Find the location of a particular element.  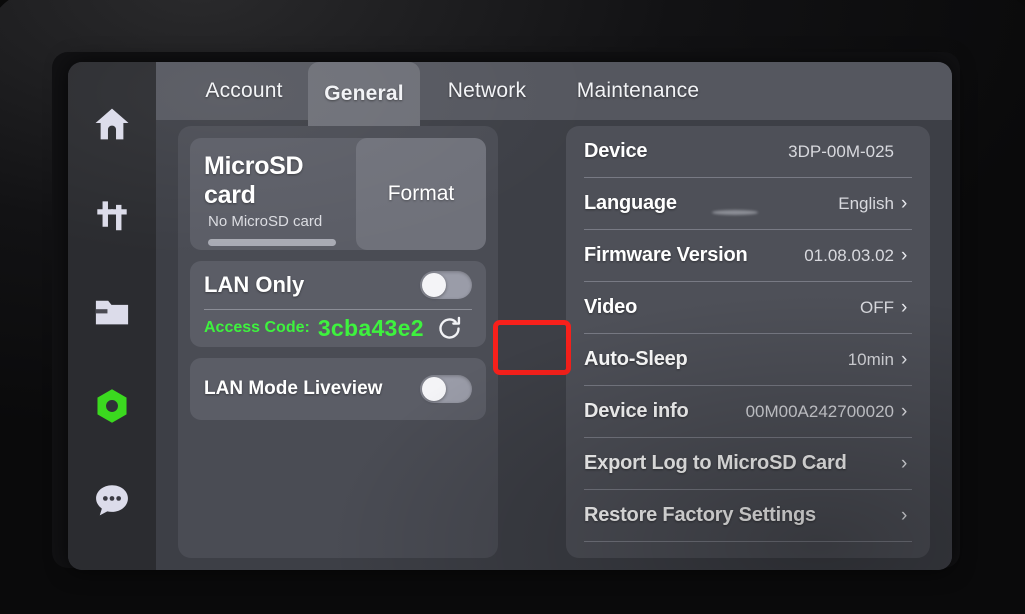

setting-label: Export Log to MicroSD Card is located at coordinates (715, 463).